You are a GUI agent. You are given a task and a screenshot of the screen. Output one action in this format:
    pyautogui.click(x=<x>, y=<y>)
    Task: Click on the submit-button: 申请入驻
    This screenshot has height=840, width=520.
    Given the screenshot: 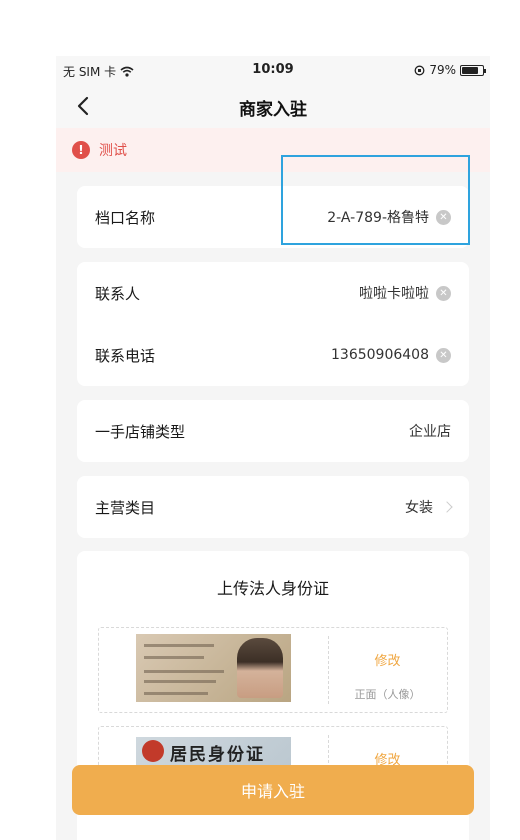 What is the action you would take?
    pyautogui.click(x=273, y=790)
    